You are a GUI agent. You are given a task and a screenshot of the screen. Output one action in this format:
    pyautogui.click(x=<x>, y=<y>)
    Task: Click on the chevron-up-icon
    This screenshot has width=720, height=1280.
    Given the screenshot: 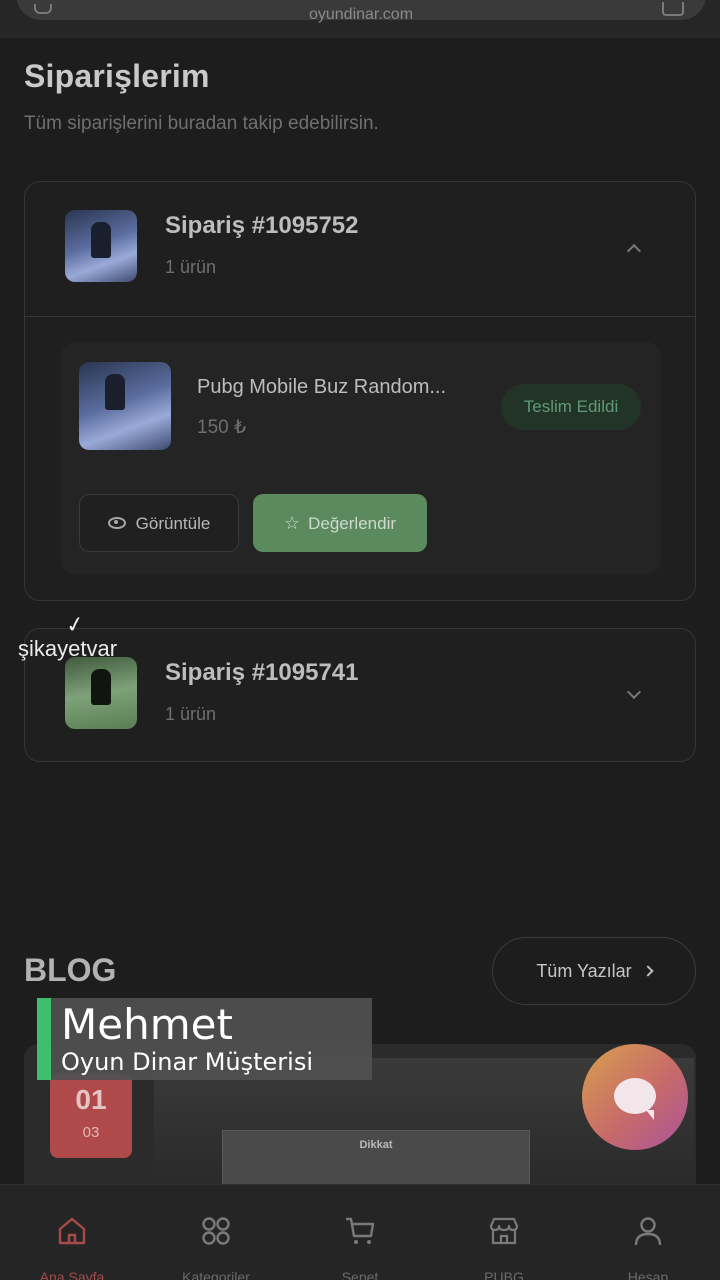 What is the action you would take?
    pyautogui.click(x=634, y=251)
    